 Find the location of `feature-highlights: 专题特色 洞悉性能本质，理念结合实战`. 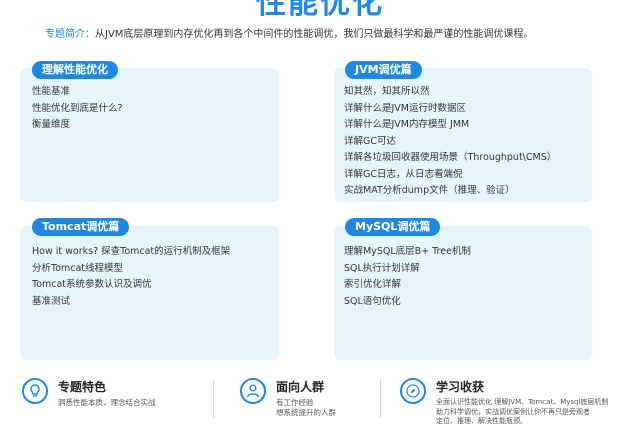

feature-highlights: 专题特色 洞悉性能本质，理念结合实战 is located at coordinates (112, 400).